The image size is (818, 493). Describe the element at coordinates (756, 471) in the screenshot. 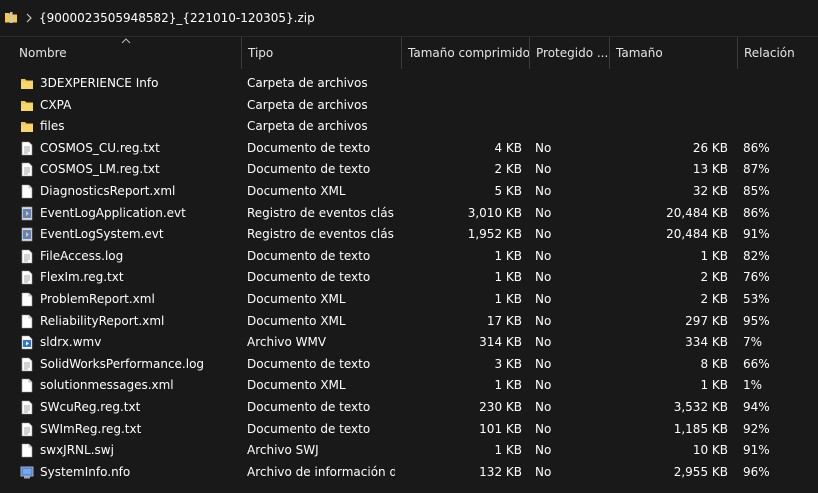

I see `file-ratio: 96%` at that location.